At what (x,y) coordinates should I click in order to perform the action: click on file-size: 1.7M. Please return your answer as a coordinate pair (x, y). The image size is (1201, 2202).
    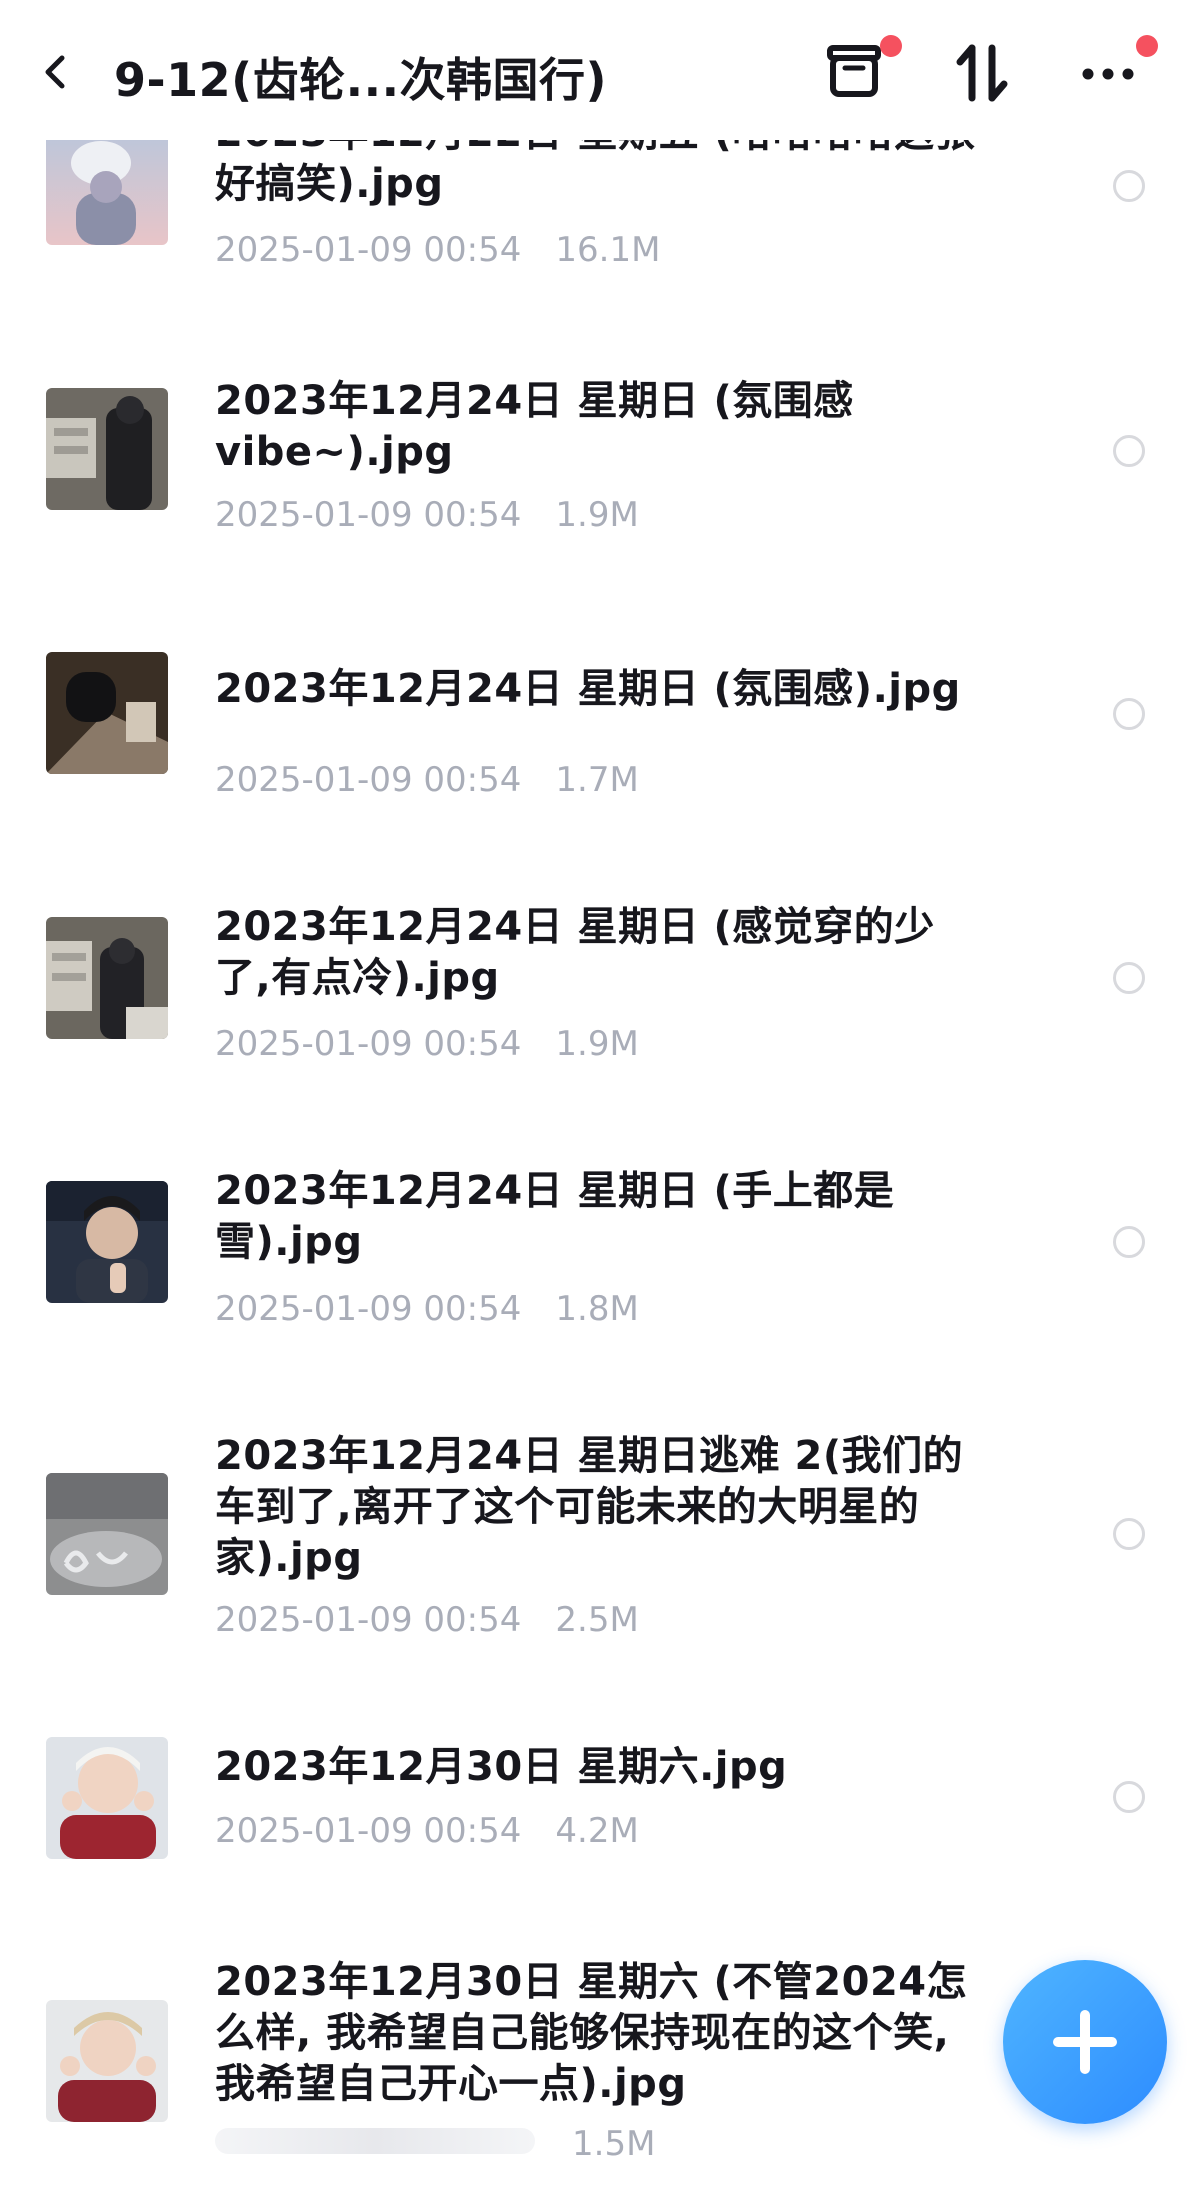
    Looking at the image, I should click on (597, 780).